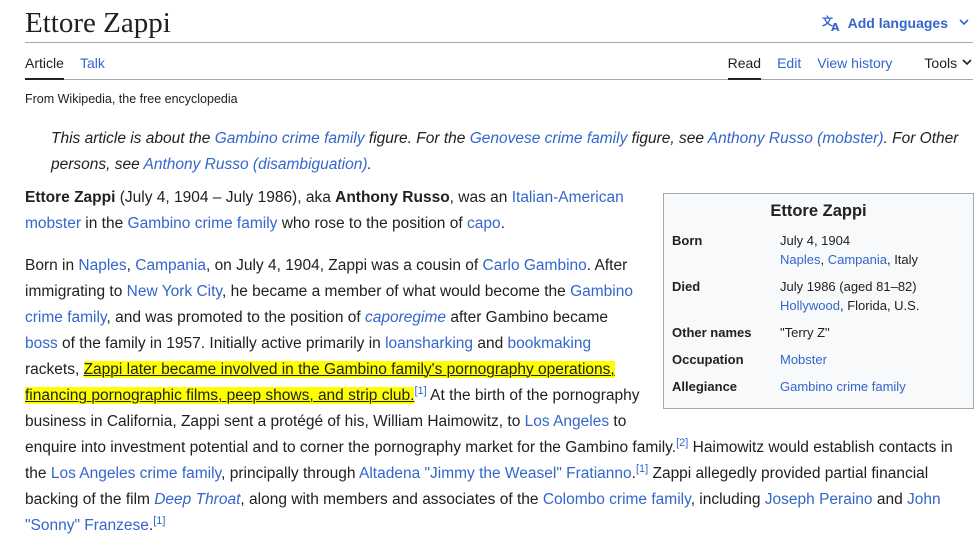  Describe the element at coordinates (800, 259) in the screenshot. I see `born-link-naples: Naples` at that location.